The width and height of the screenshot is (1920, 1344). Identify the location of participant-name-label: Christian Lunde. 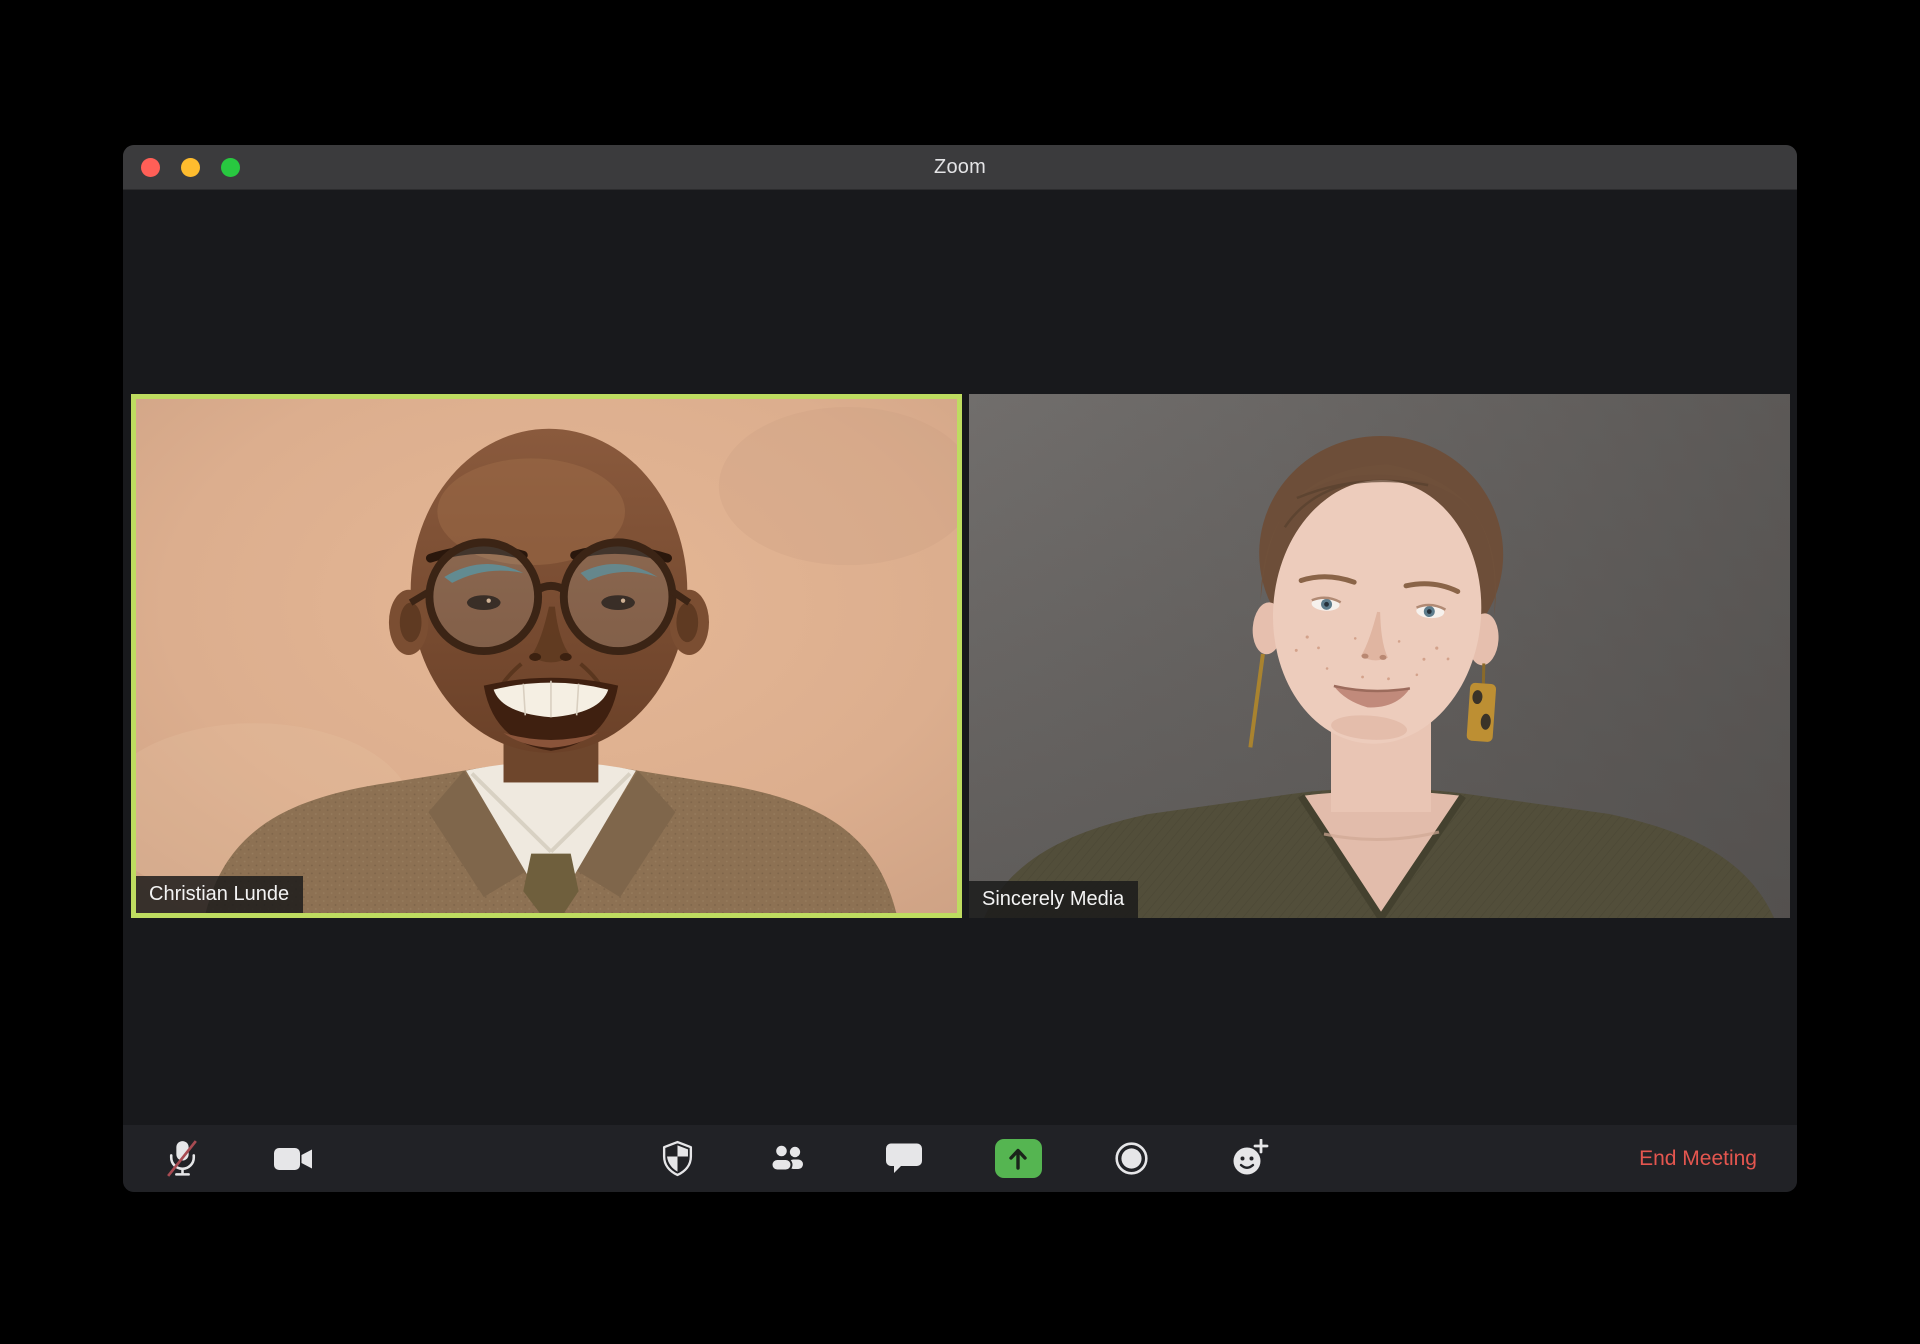
(220, 894).